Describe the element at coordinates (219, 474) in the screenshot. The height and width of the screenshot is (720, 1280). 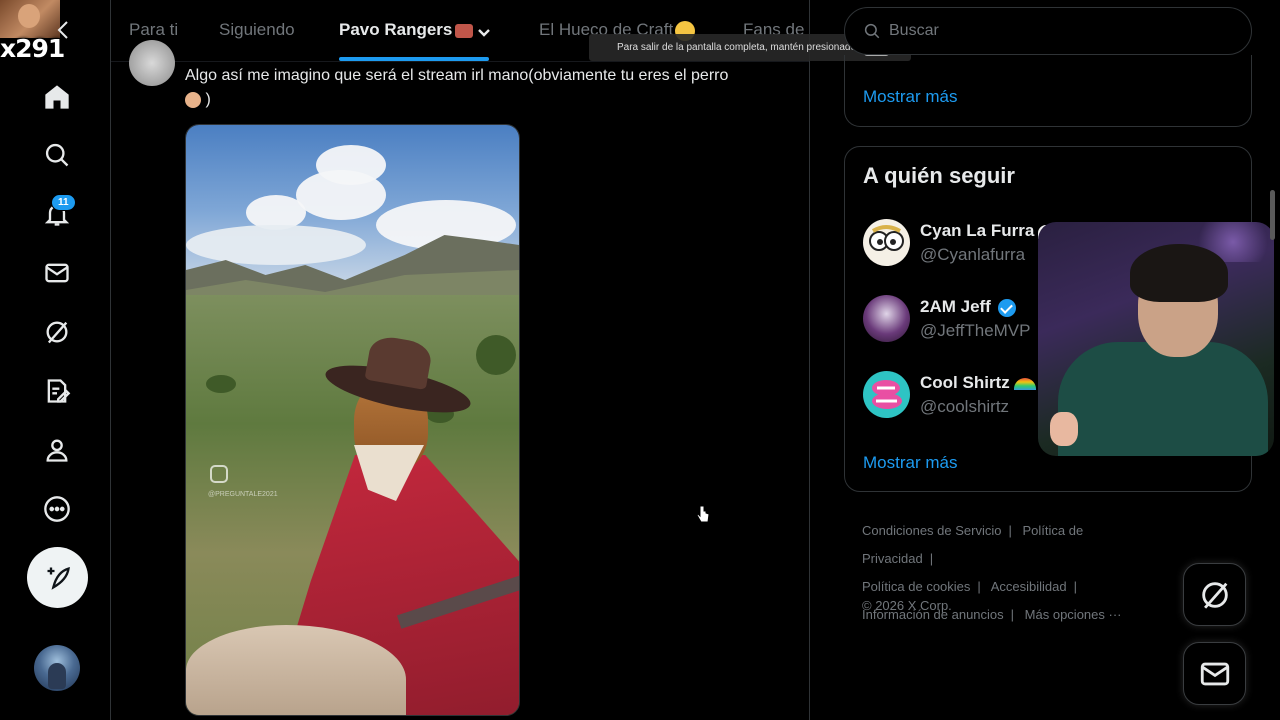
I see `instagram-icon` at that location.